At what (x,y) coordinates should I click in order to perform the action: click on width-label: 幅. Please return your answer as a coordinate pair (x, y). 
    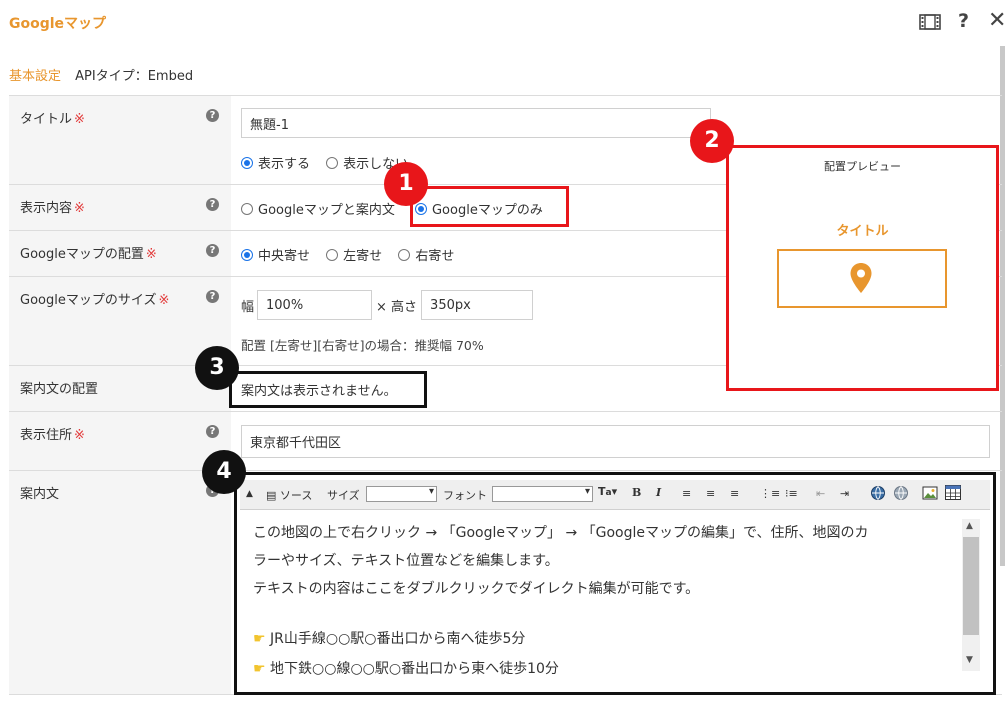
    Looking at the image, I should click on (248, 307).